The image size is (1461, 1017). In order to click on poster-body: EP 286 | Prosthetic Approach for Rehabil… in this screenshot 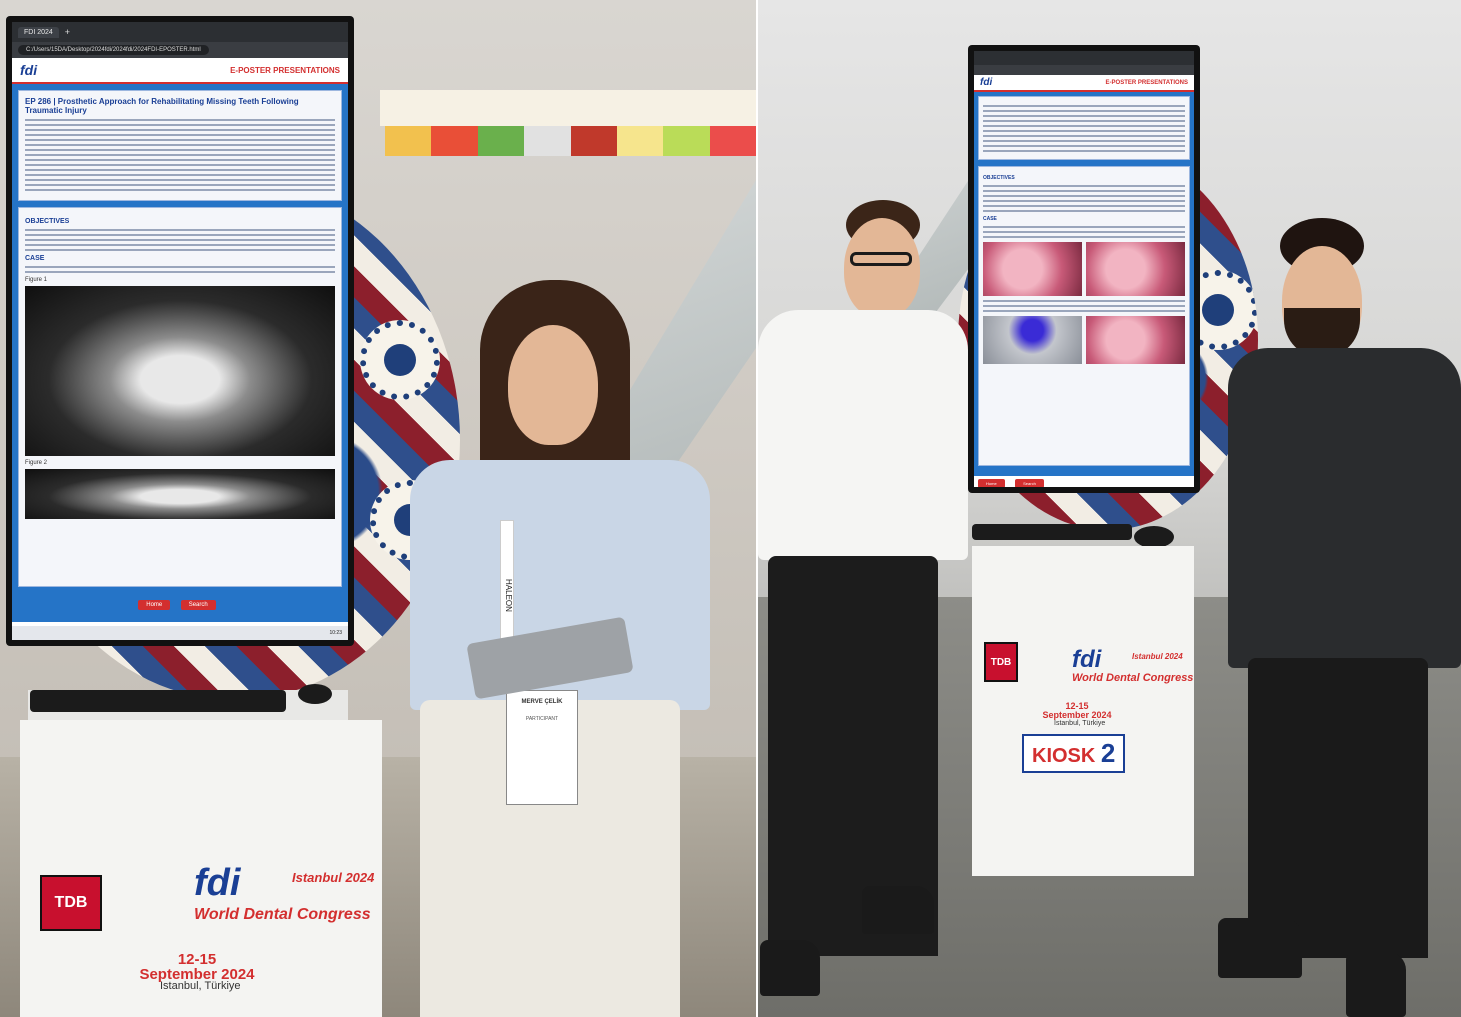, I will do `click(180, 353)`.